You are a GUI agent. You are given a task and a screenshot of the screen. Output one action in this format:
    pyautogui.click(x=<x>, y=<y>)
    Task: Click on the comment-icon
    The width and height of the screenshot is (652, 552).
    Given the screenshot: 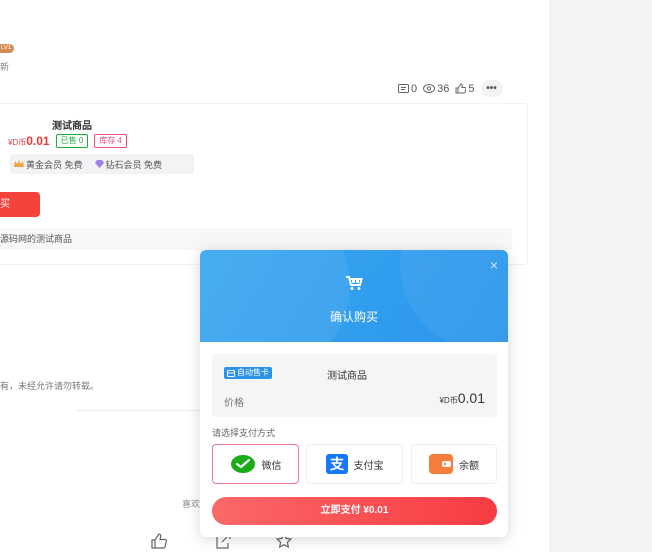 What is the action you would take?
    pyautogui.click(x=403, y=88)
    